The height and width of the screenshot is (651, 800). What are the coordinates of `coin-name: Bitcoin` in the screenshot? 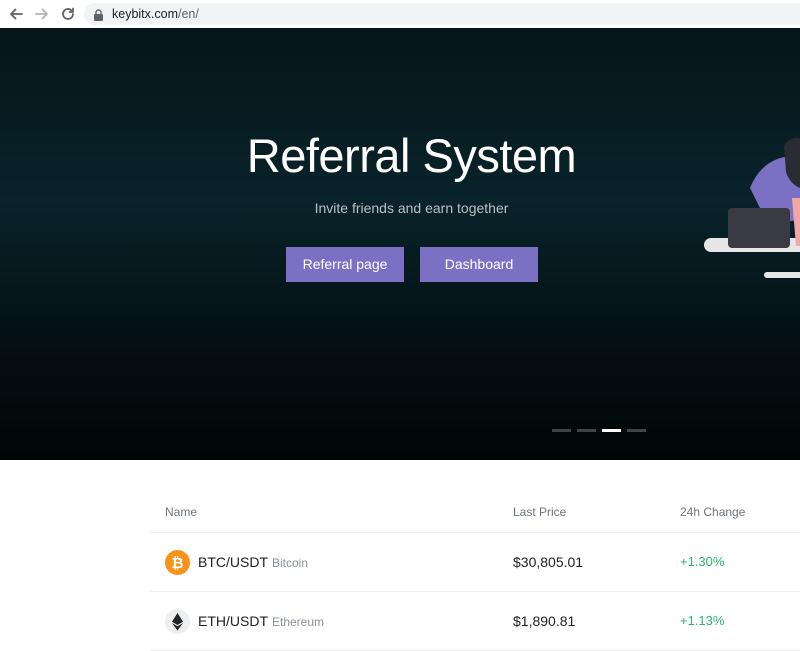 It's located at (290, 563).